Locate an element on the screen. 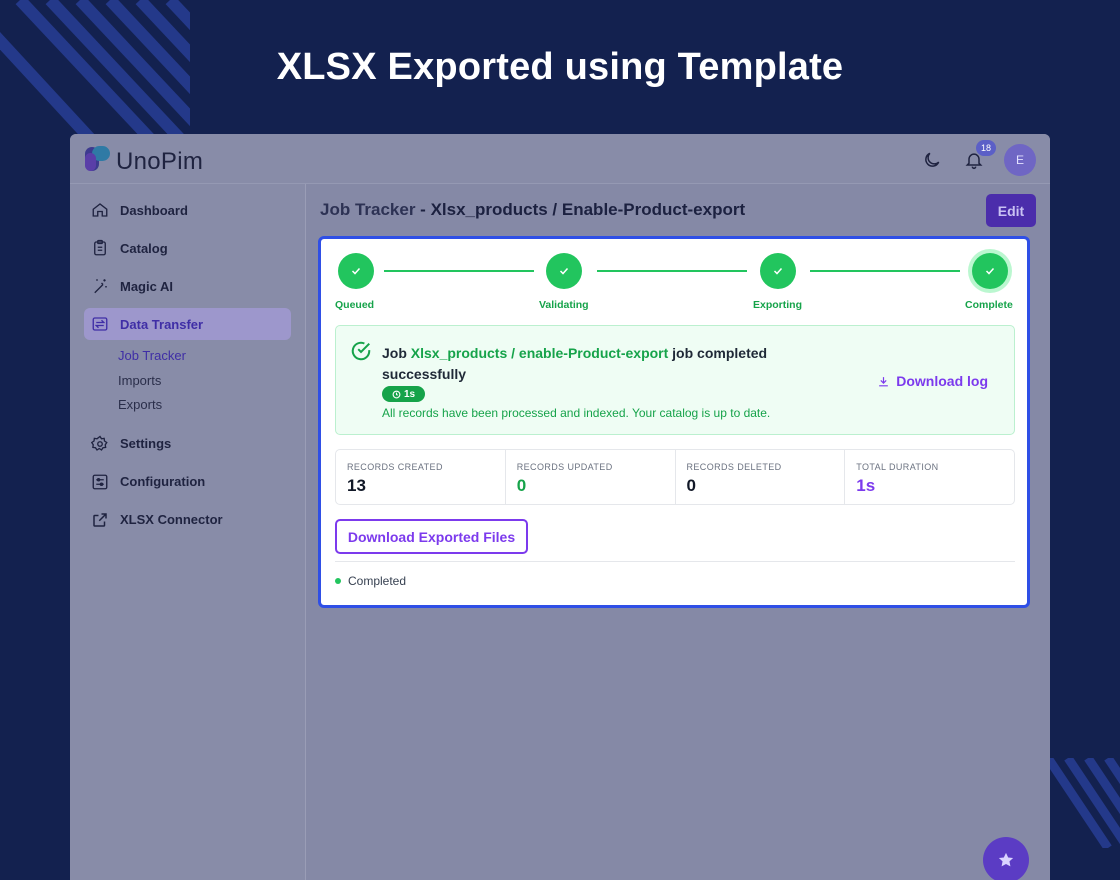 The height and width of the screenshot is (880, 1120). gear-icon is located at coordinates (100, 444).